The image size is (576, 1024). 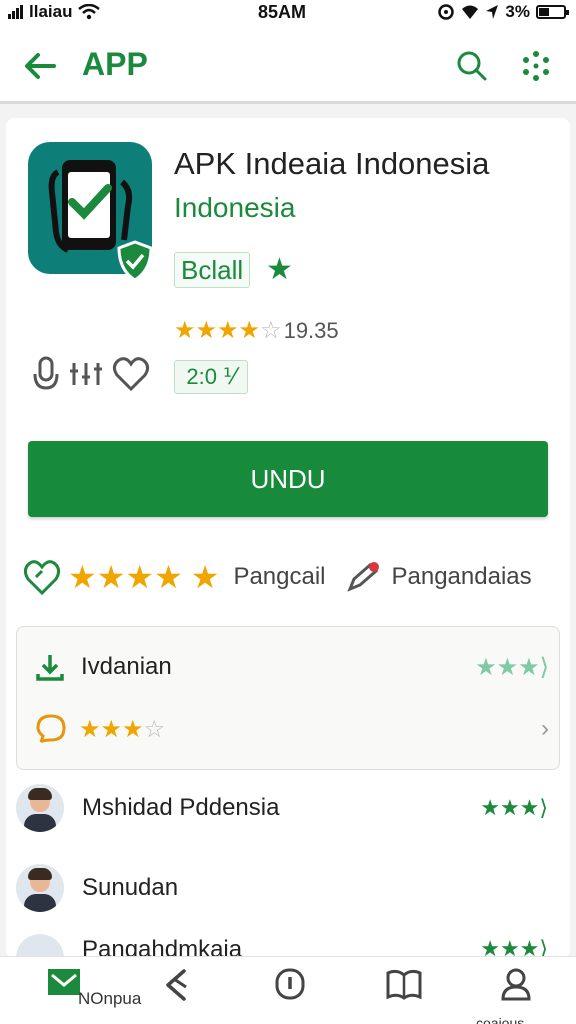 What do you see at coordinates (86, 374) in the screenshot?
I see `equalizer-icon` at bounding box center [86, 374].